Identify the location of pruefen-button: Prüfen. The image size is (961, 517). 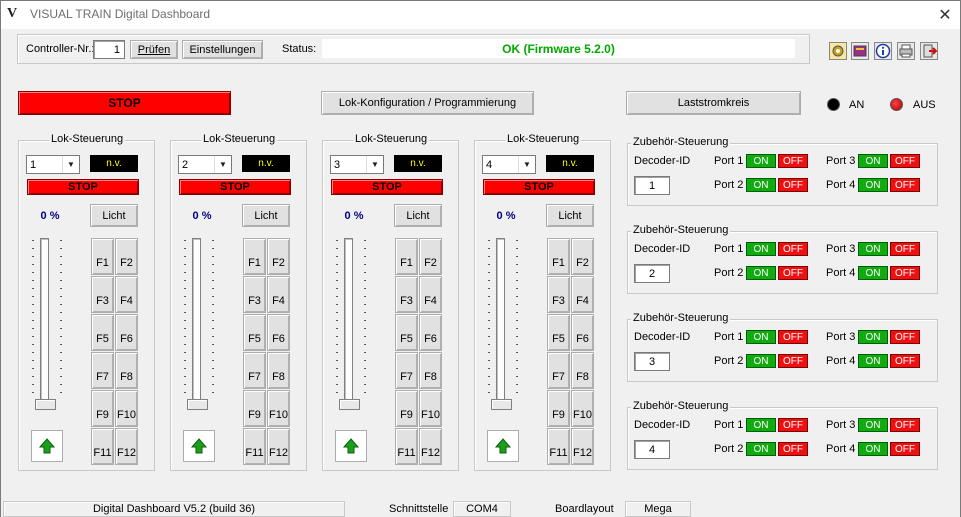
(154, 49).